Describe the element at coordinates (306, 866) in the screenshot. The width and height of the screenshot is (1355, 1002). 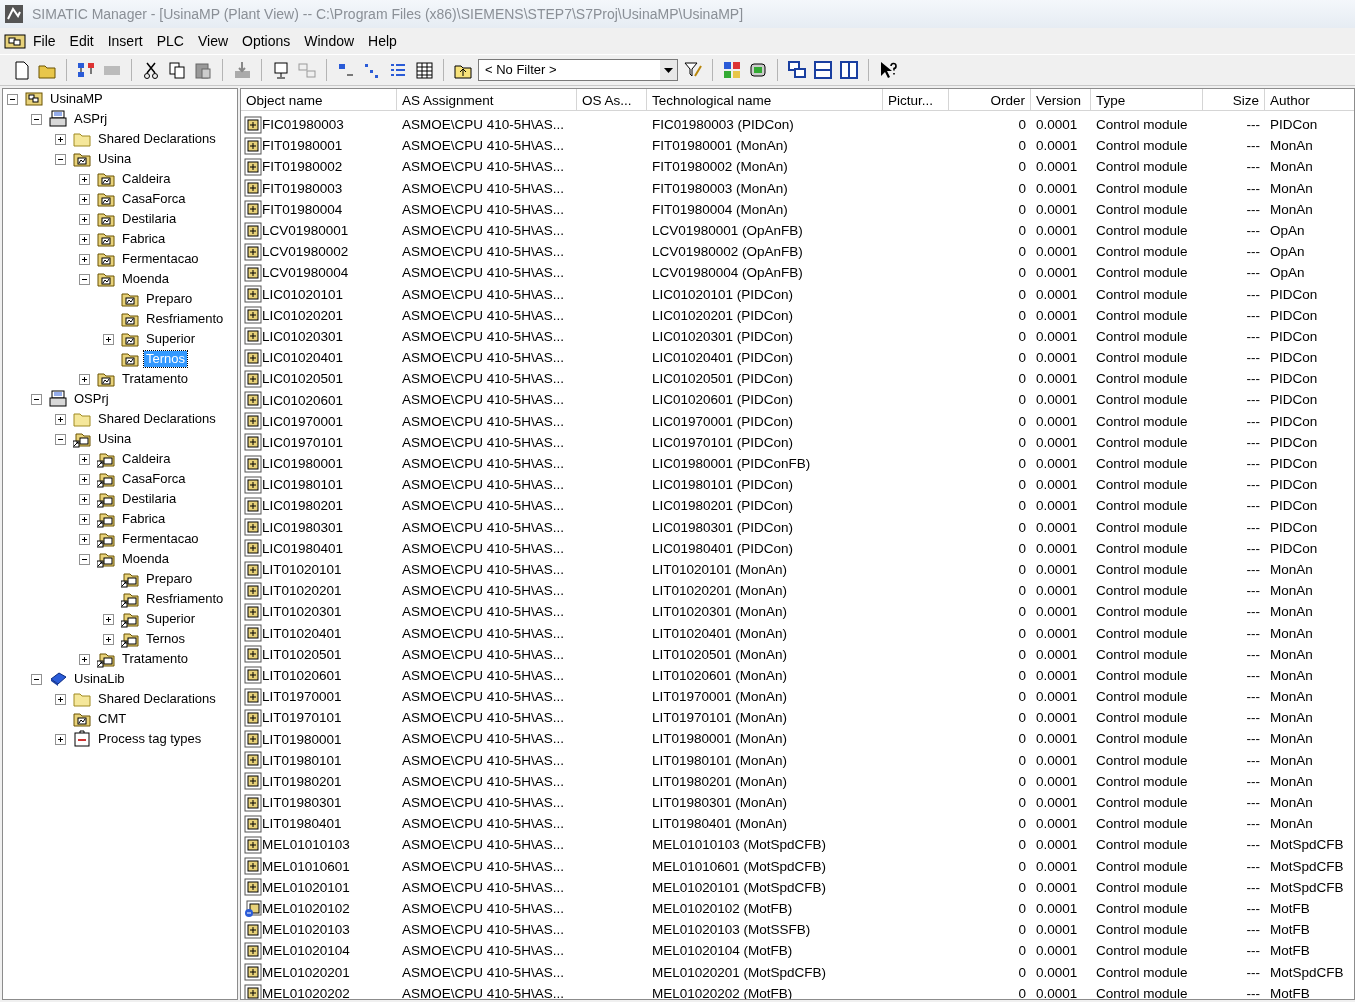
I see `object-name: MEL01010601` at that location.